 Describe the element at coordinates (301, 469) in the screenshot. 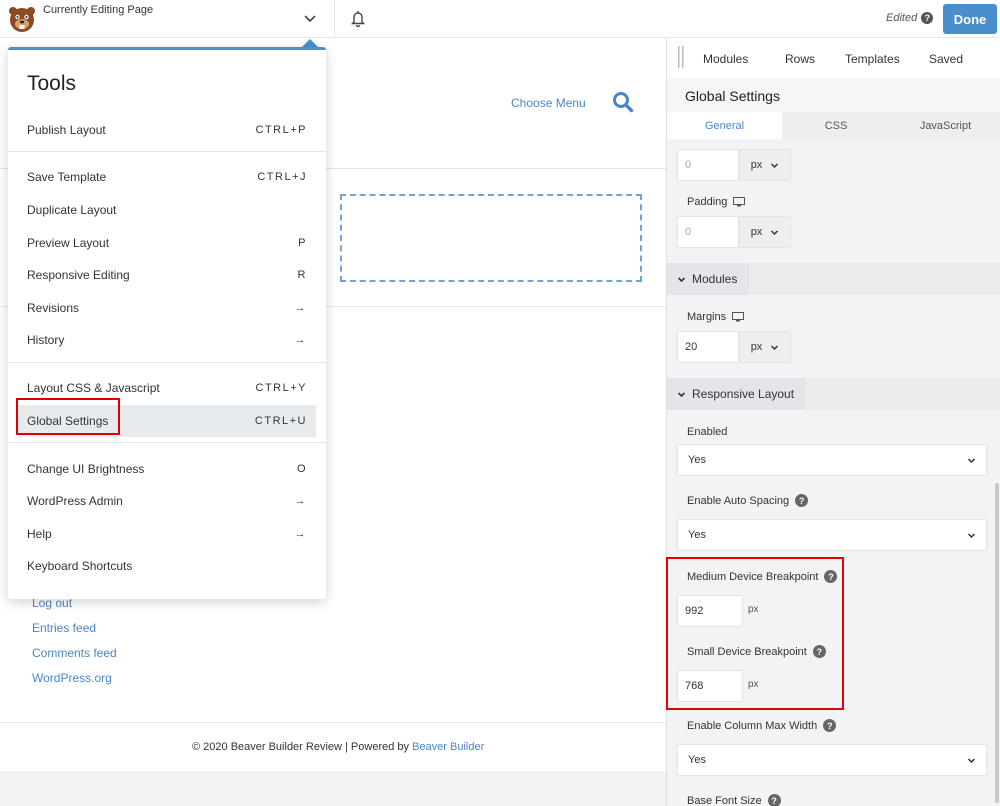

I see `tool-shortcut: O` at that location.